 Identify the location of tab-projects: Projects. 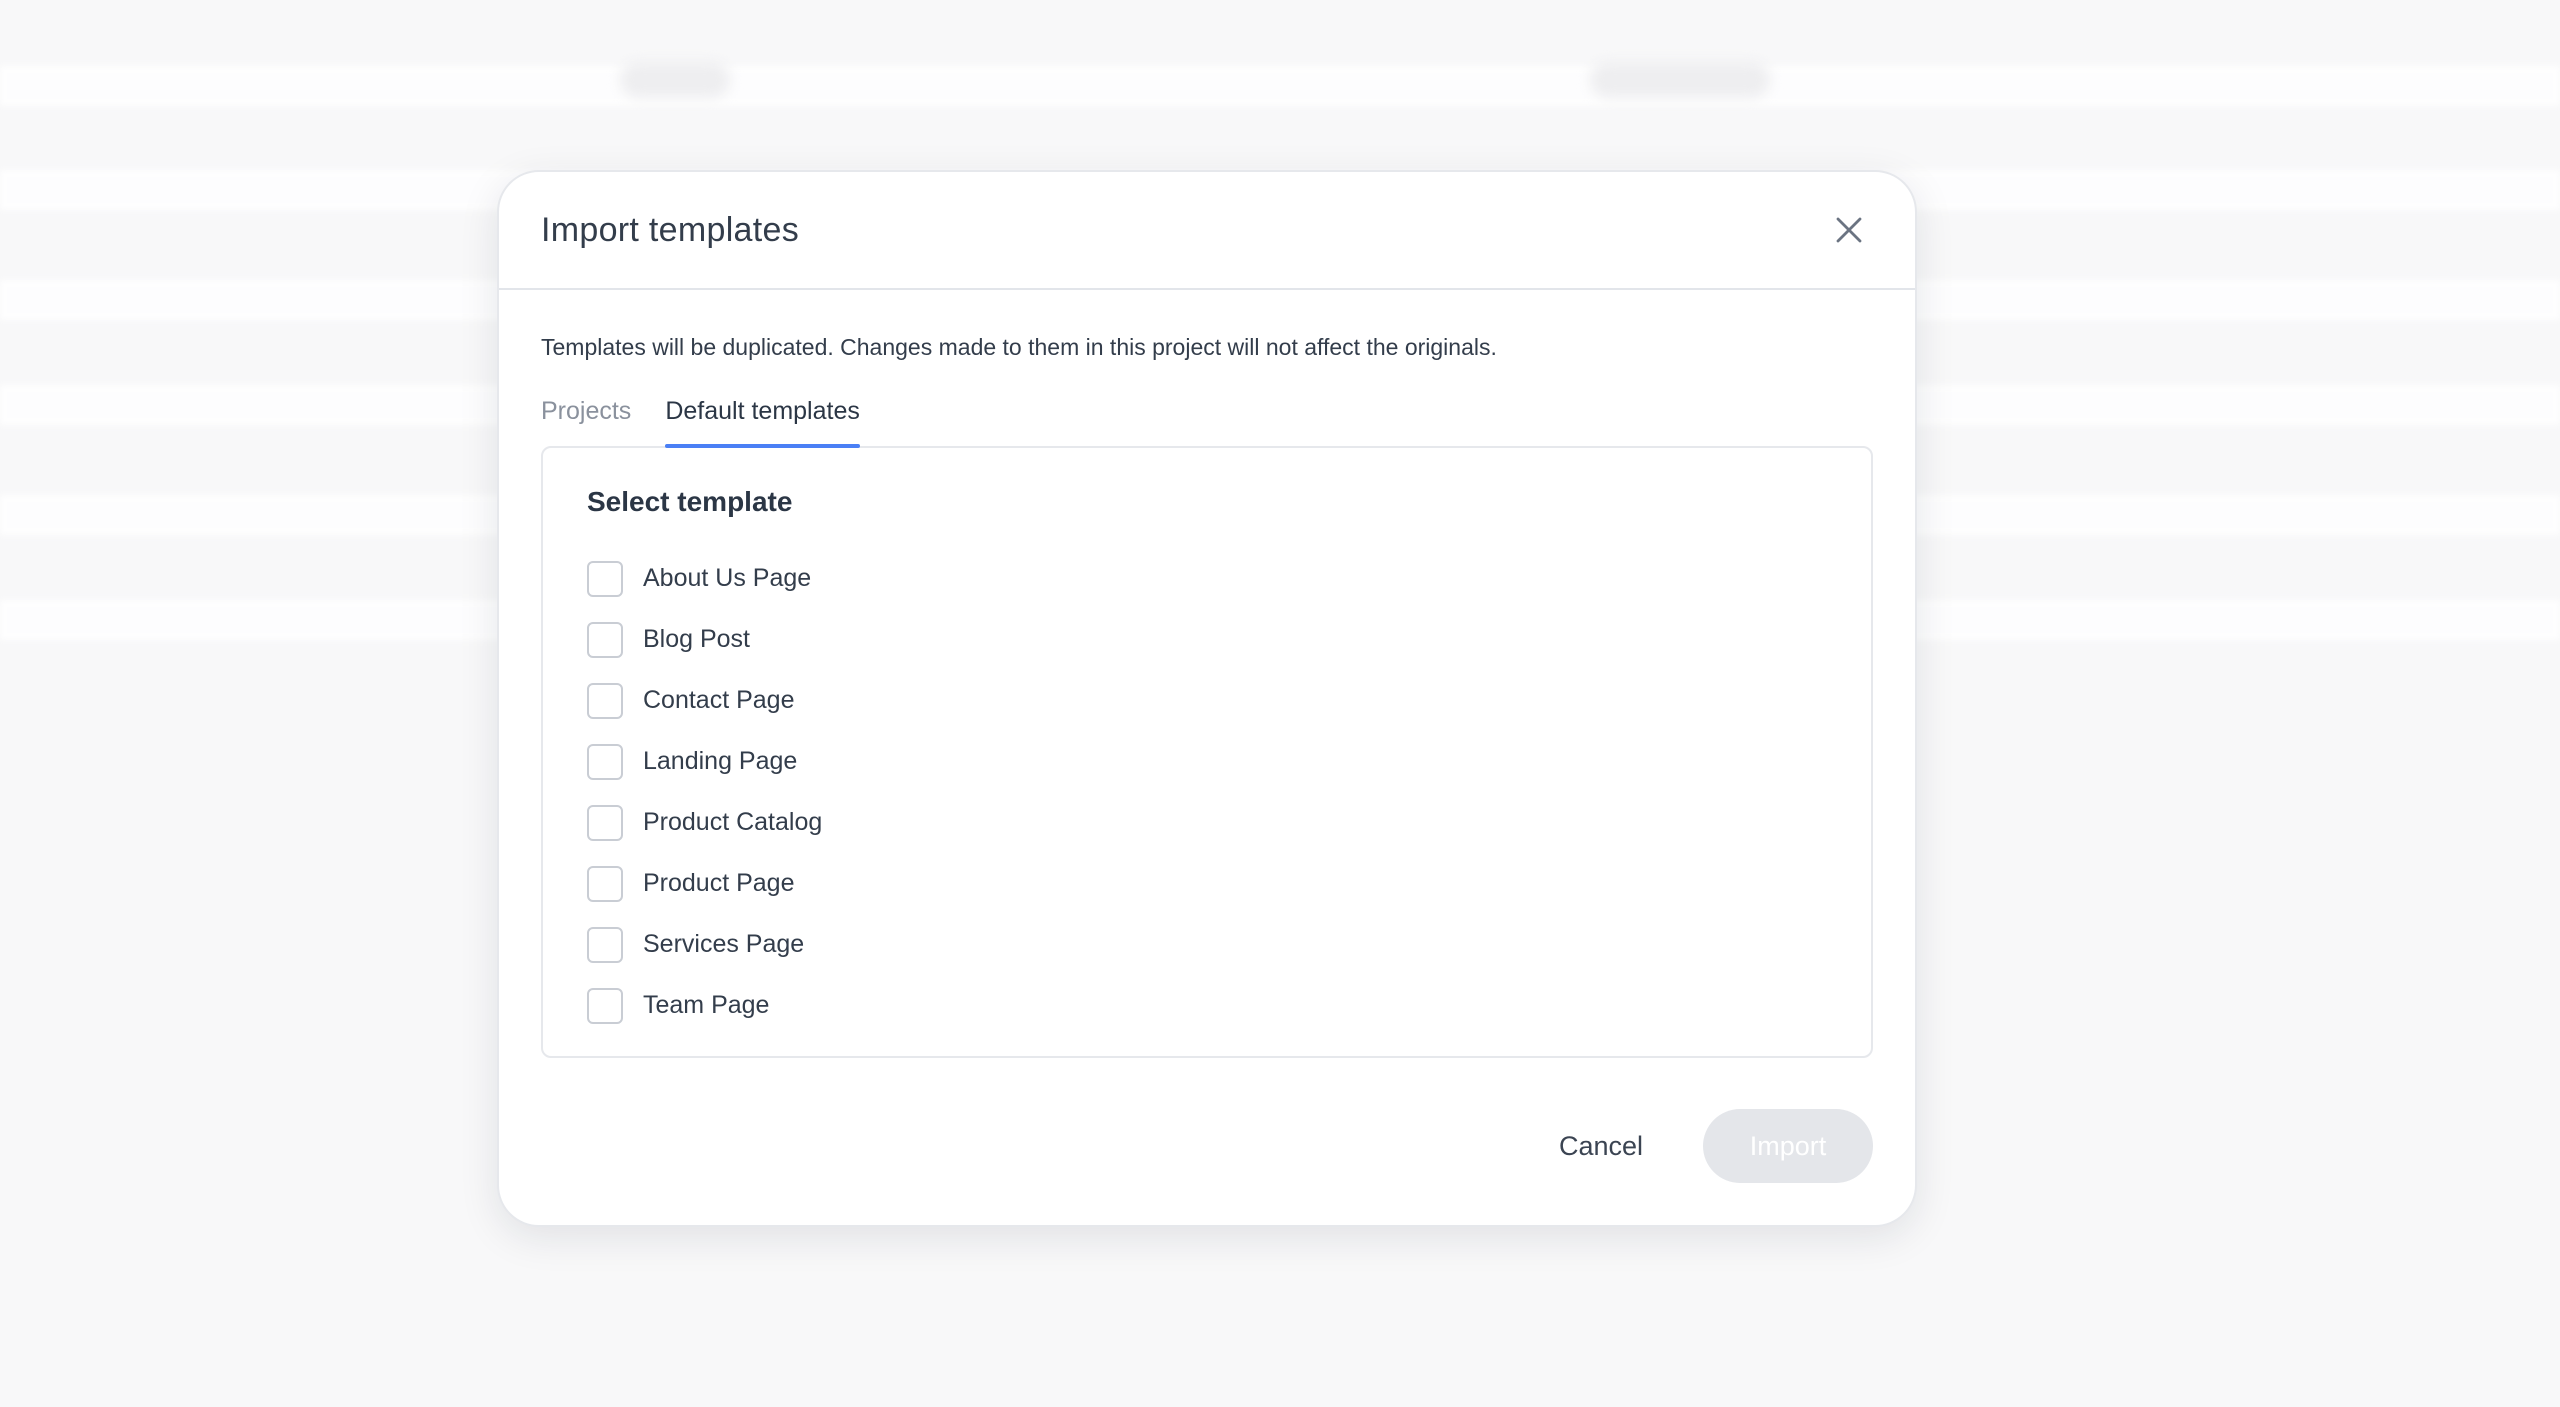
(586, 419).